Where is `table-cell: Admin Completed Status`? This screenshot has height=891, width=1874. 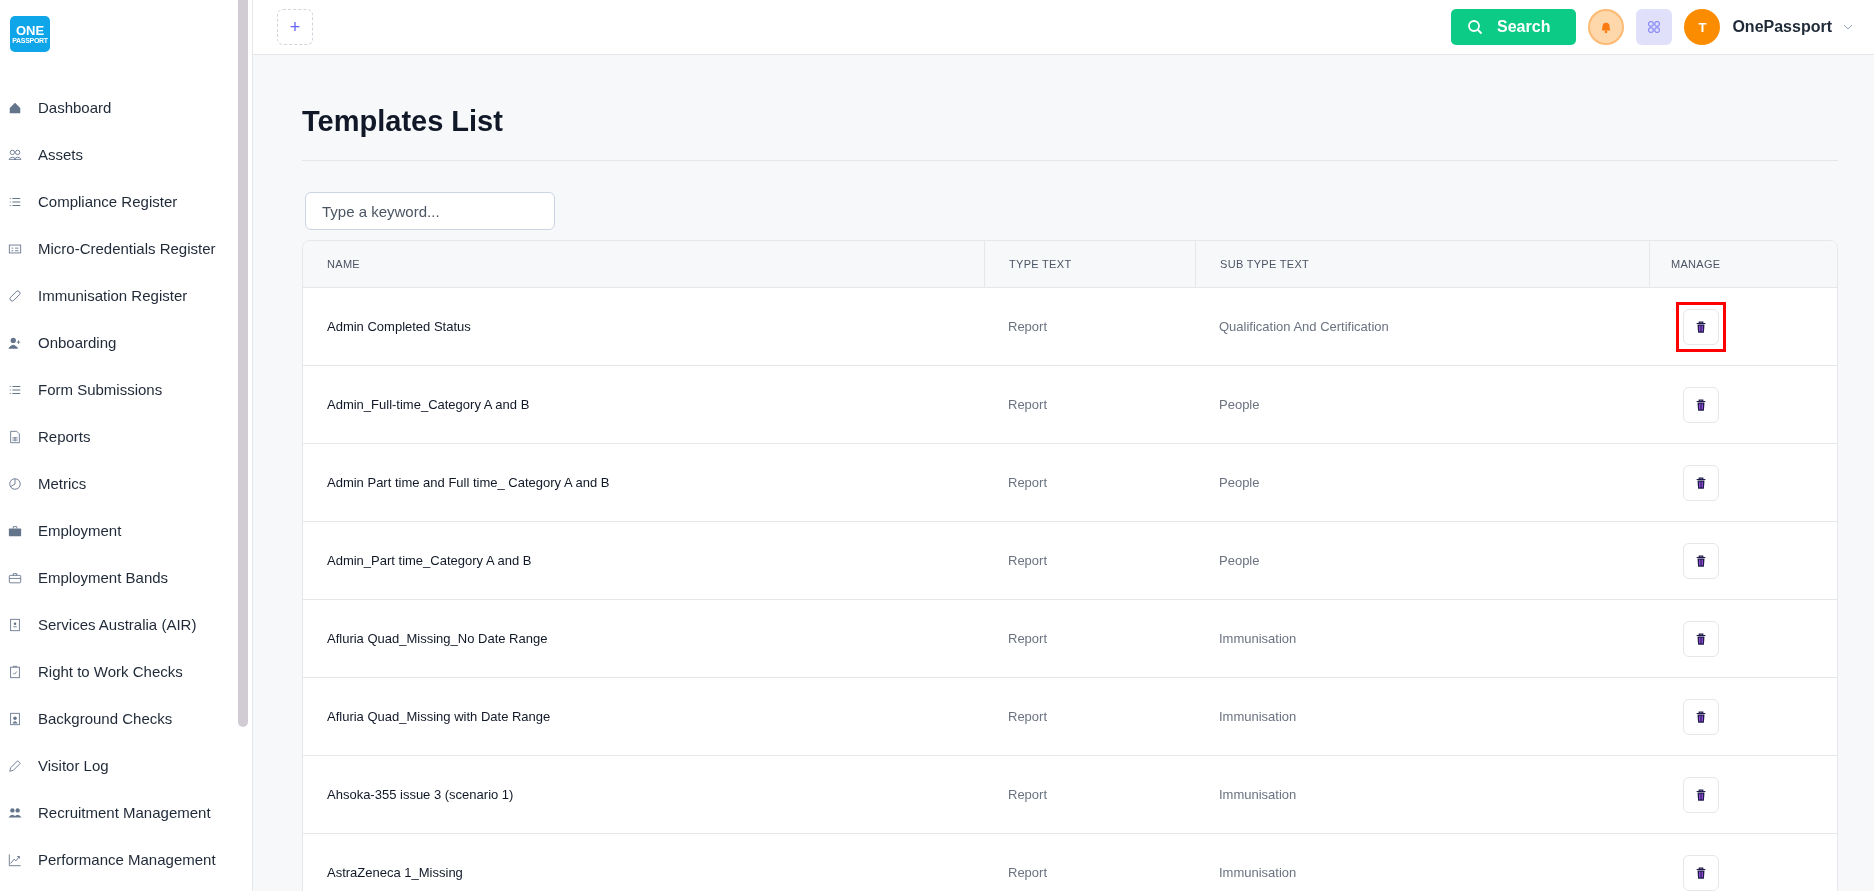
table-cell: Admin Completed Status is located at coordinates (399, 326).